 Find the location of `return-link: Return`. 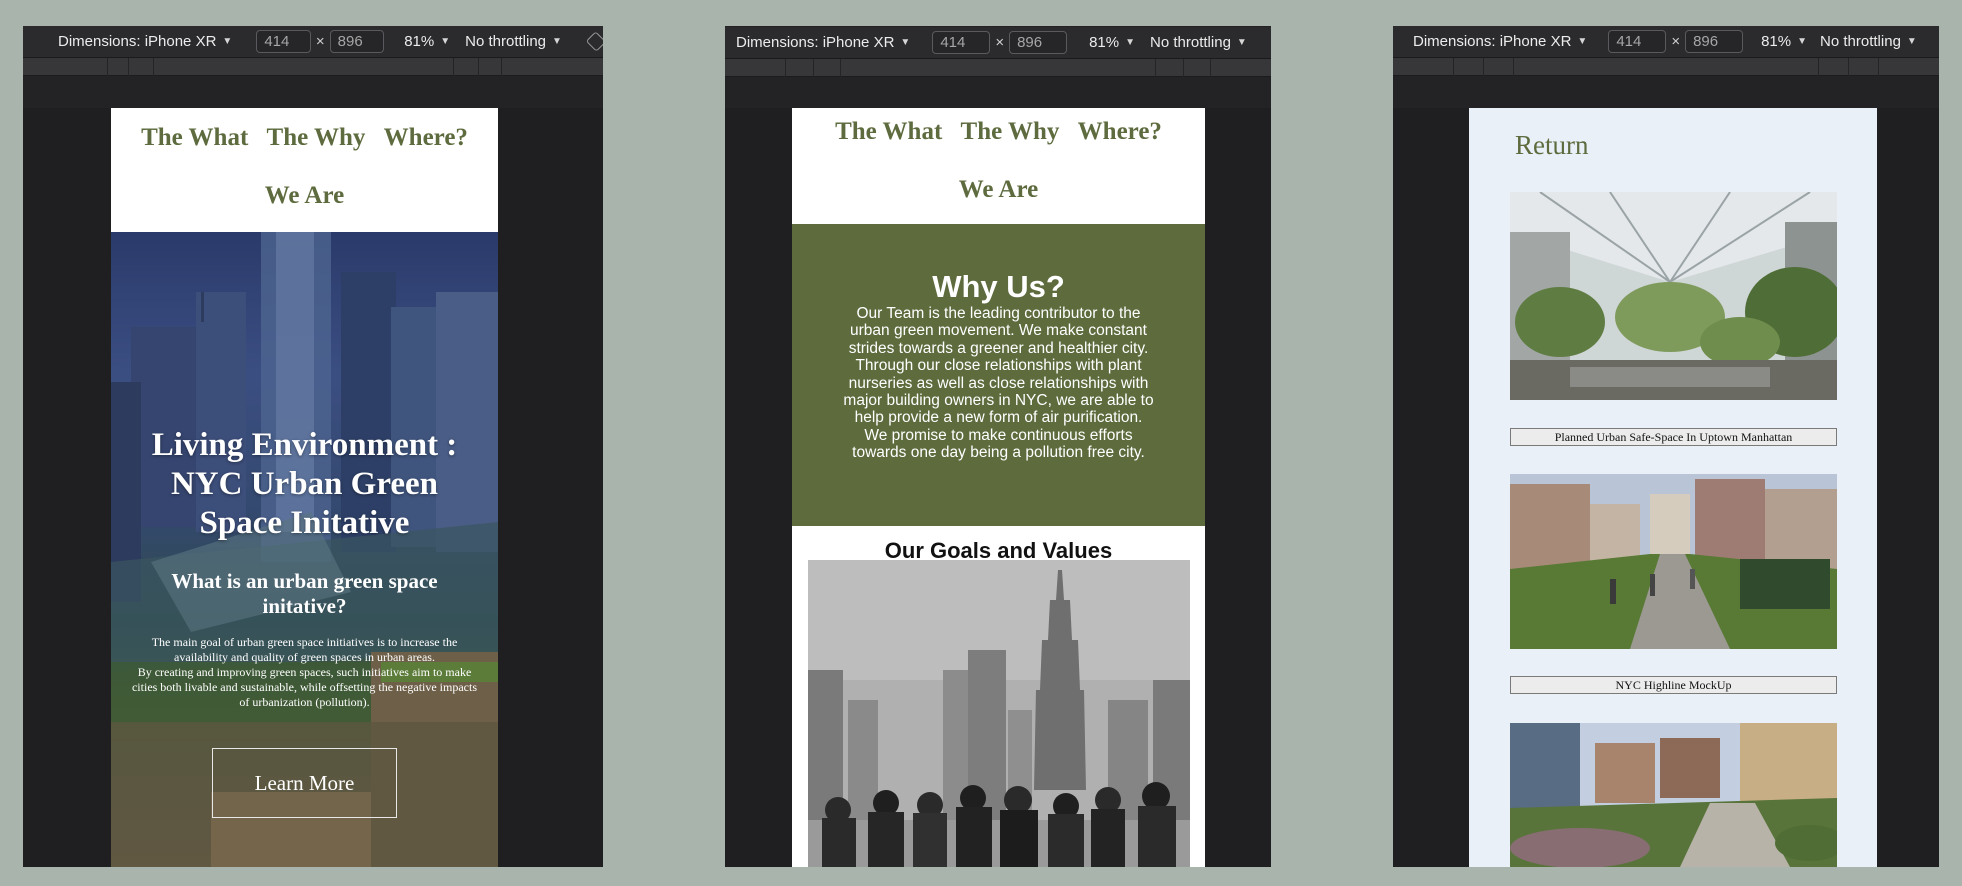

return-link: Return is located at coordinates (1673, 150).